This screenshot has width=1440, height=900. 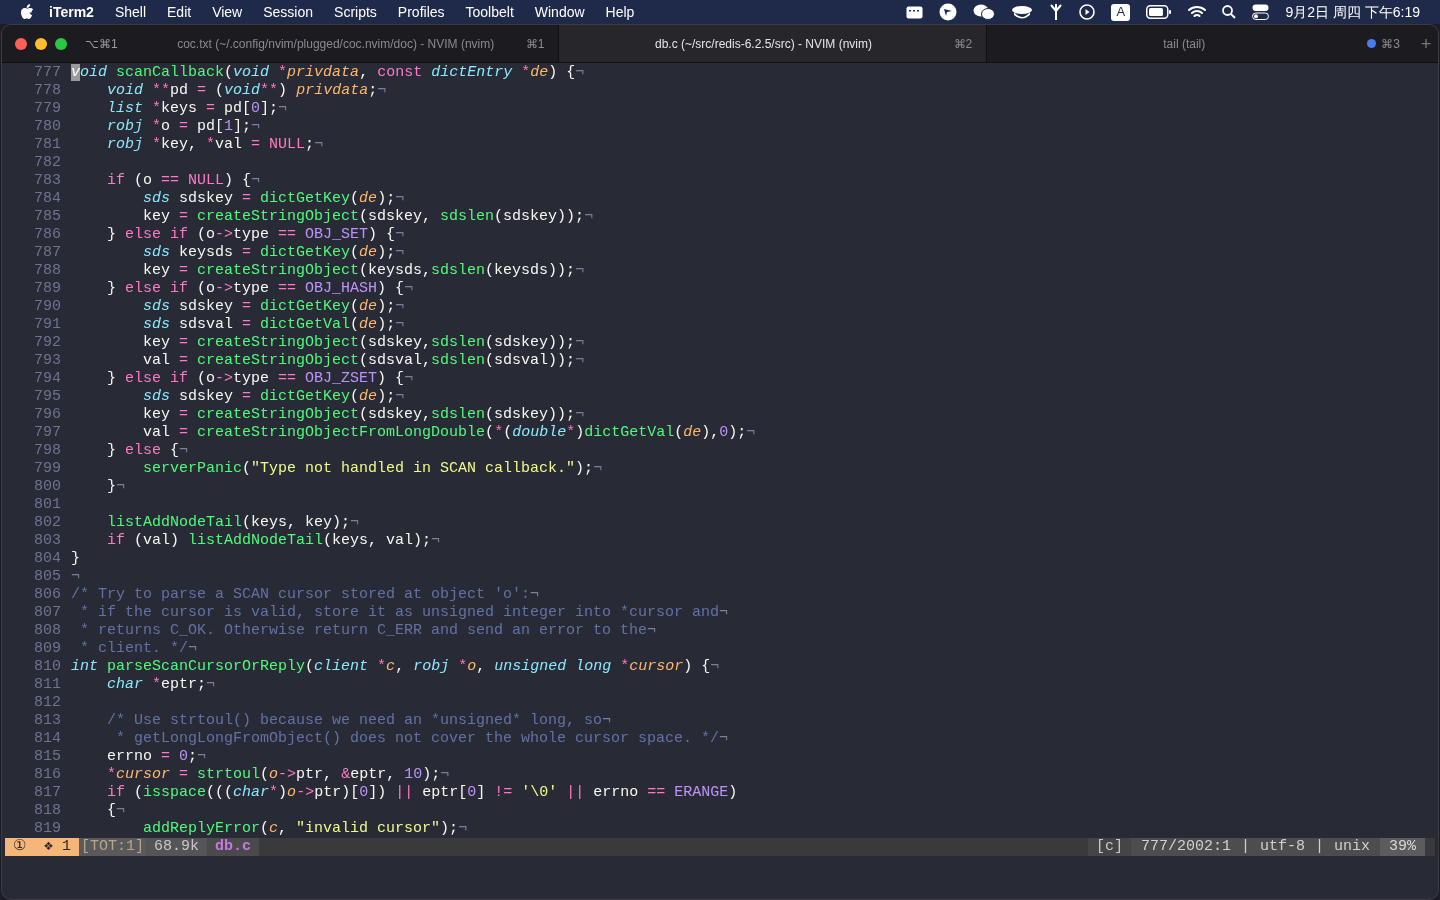 What do you see at coordinates (1159, 12) in the screenshot?
I see `battery-icon` at bounding box center [1159, 12].